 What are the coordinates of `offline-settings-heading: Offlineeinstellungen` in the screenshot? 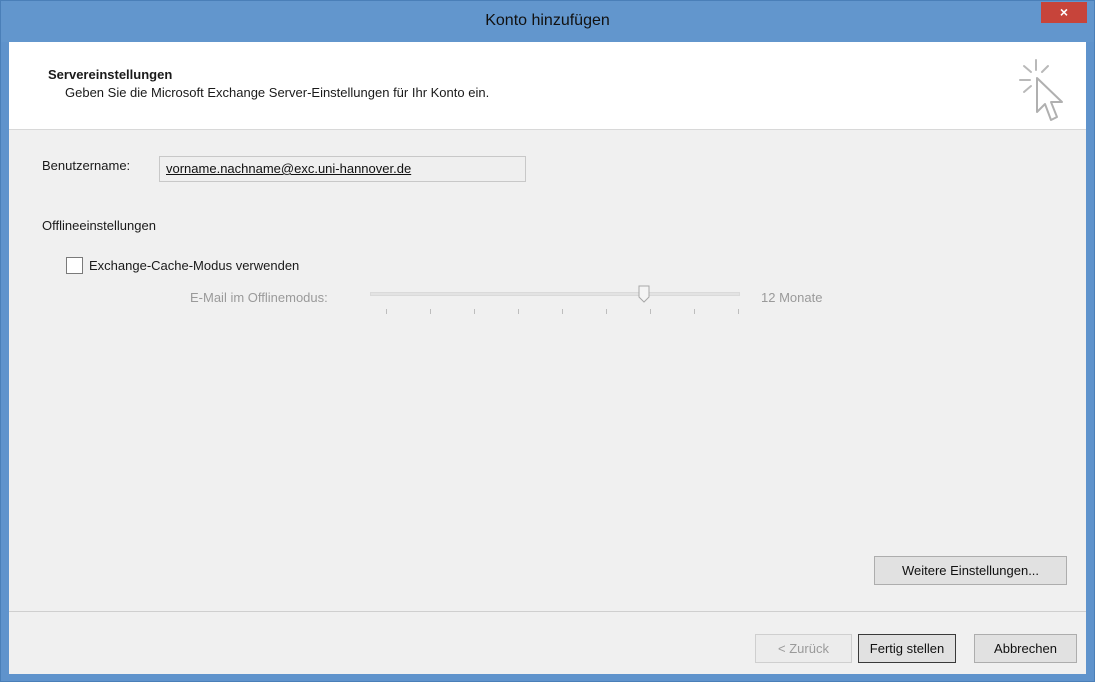 It's located at (99, 225).